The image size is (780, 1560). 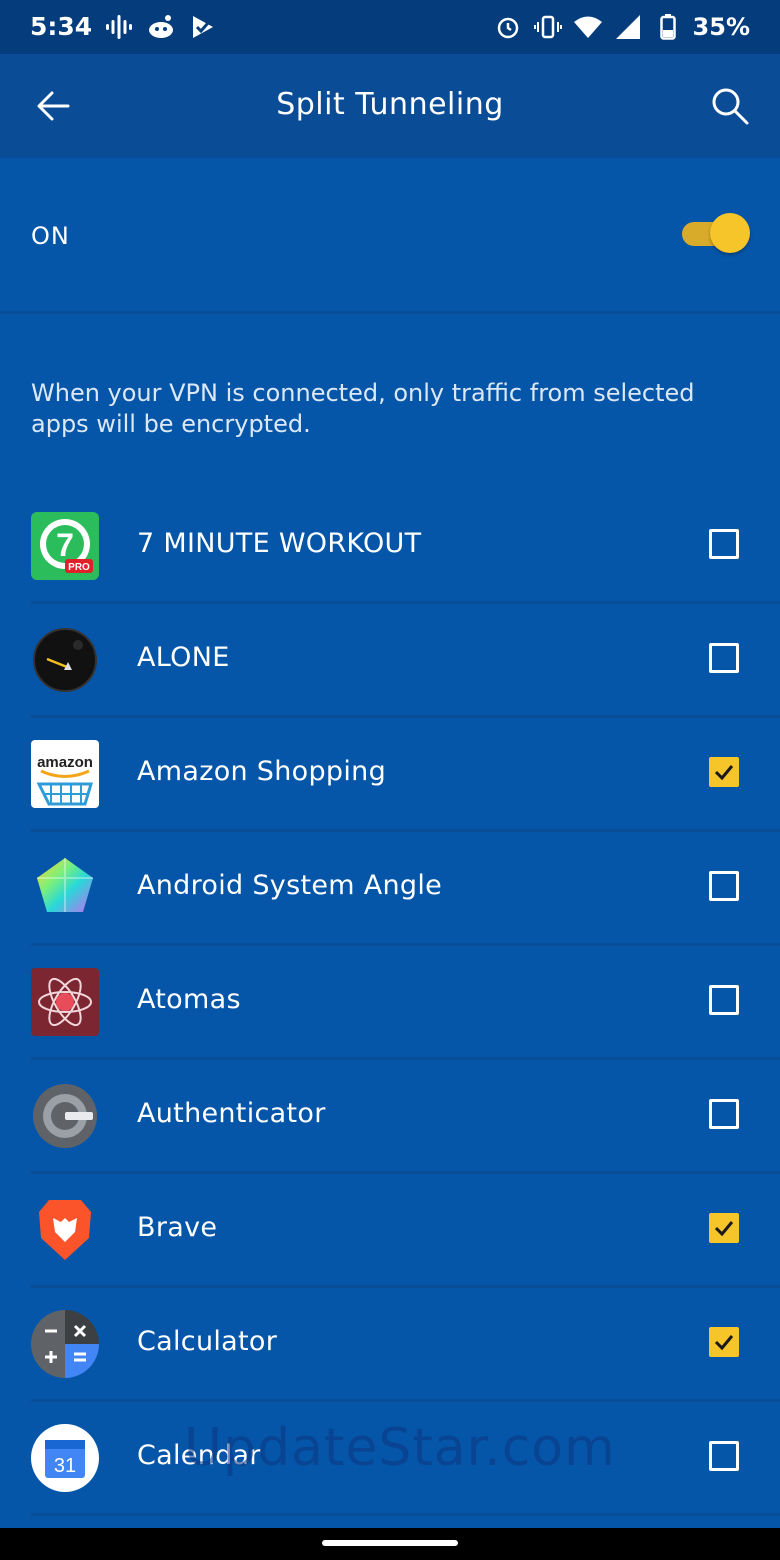 I want to click on reddit-icon, so click(x=161, y=27).